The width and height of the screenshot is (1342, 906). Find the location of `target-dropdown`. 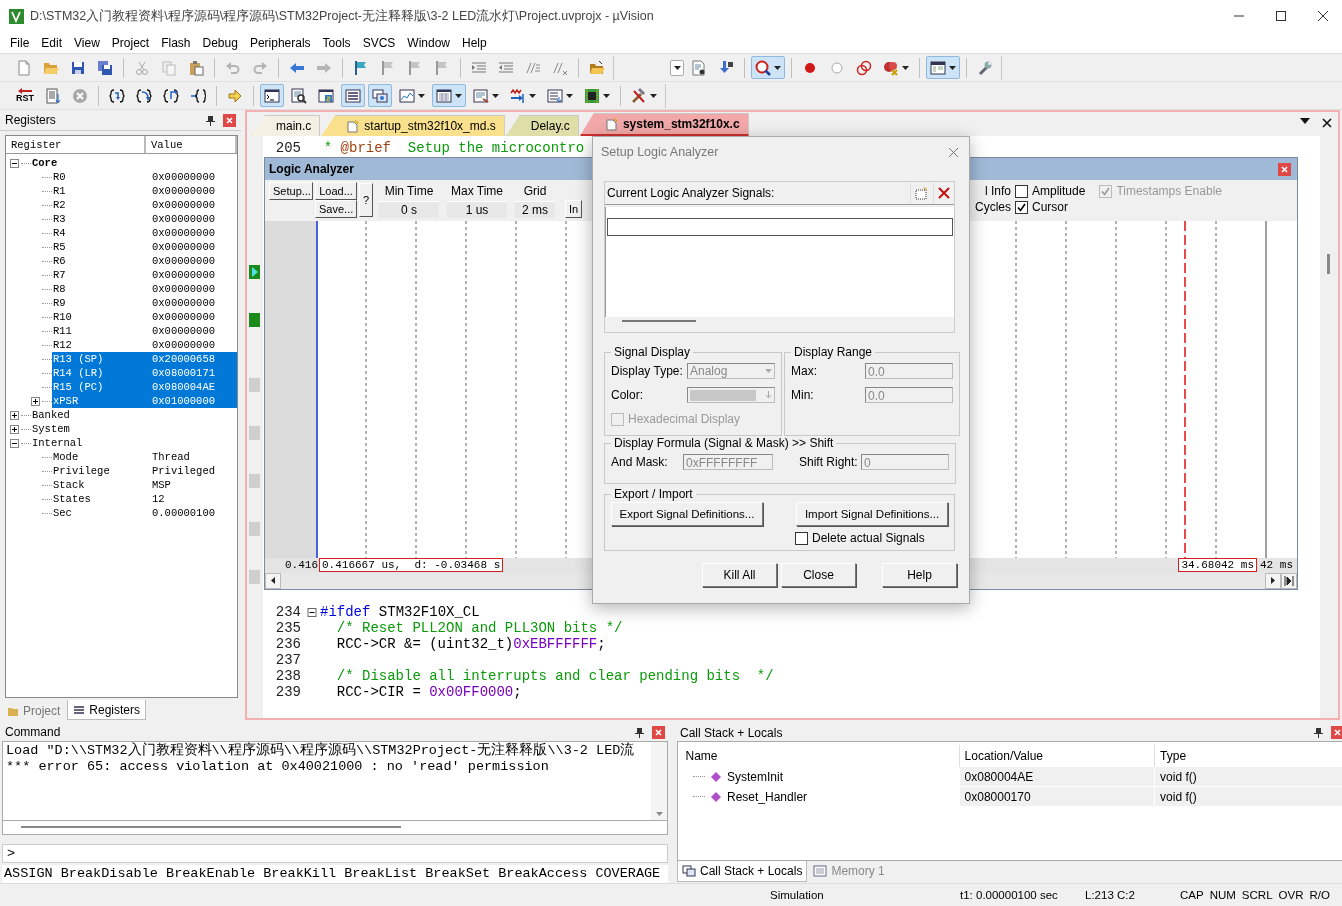

target-dropdown is located at coordinates (677, 67).